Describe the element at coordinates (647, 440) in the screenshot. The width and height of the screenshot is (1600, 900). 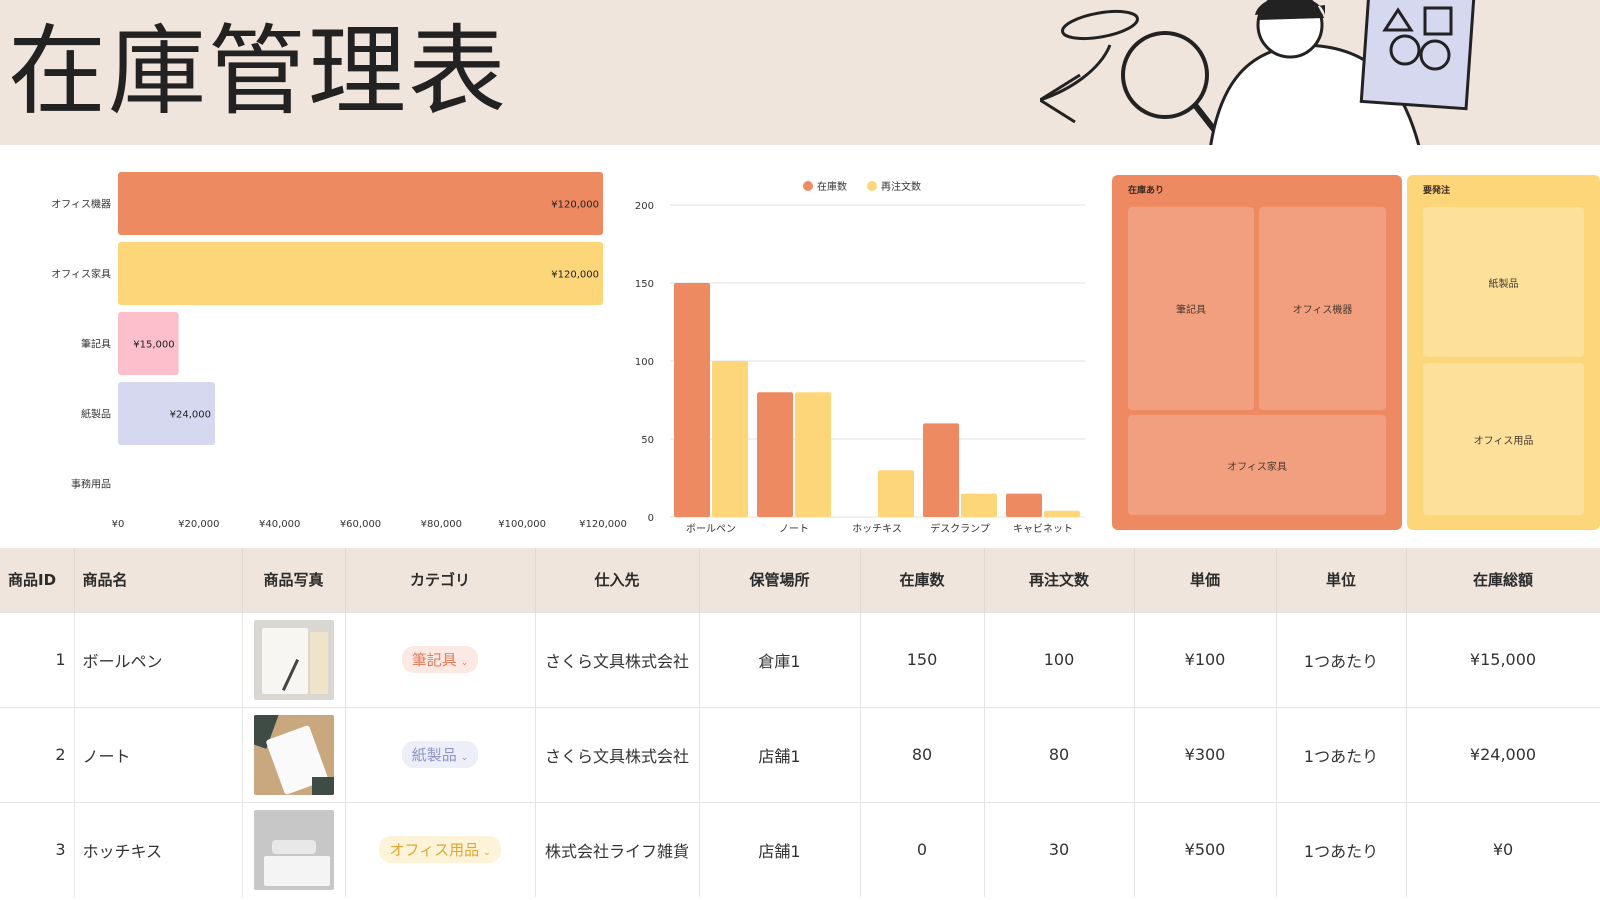
I see `y-tick-label: 50` at that location.